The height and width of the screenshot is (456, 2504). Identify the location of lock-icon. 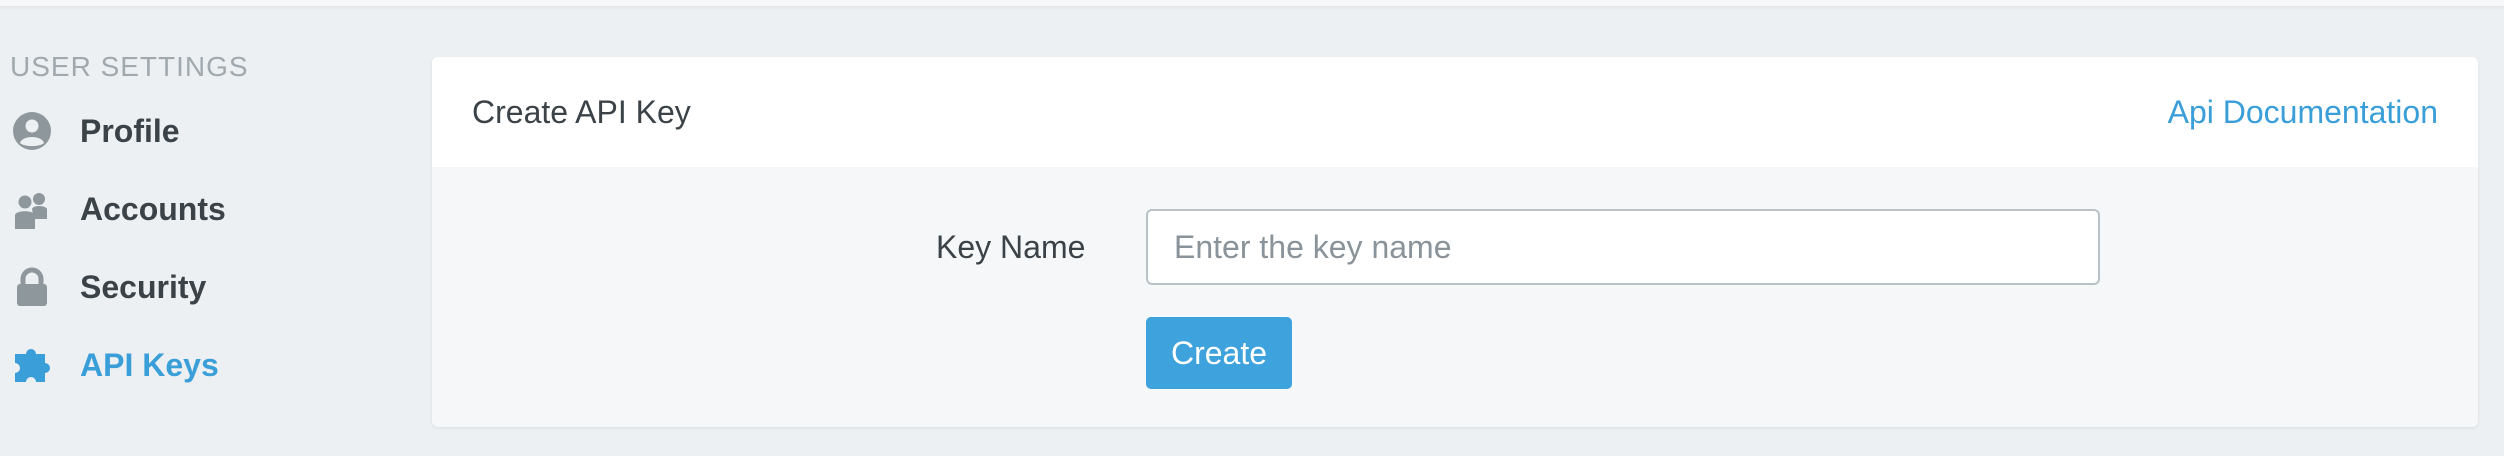
(32, 287).